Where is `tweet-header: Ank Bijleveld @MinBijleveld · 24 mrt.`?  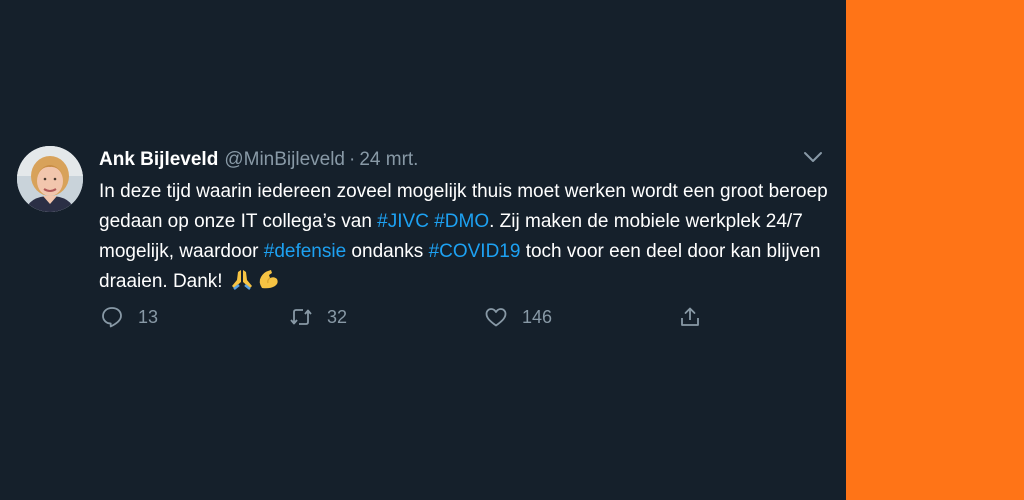
tweet-header: Ank Bijleveld @MinBijleveld · 24 mrt. is located at coordinates (258, 160).